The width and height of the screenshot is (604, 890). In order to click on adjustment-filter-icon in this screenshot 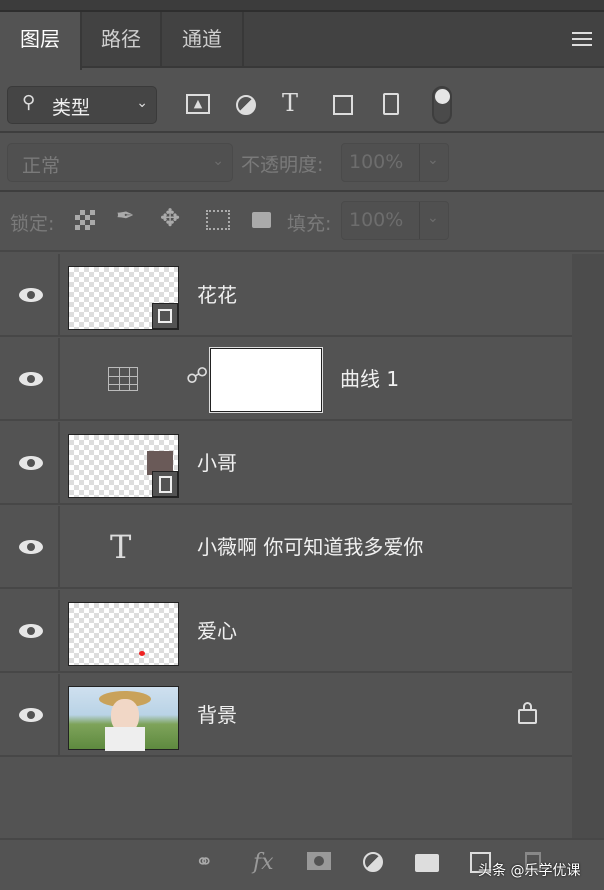, I will do `click(246, 105)`.